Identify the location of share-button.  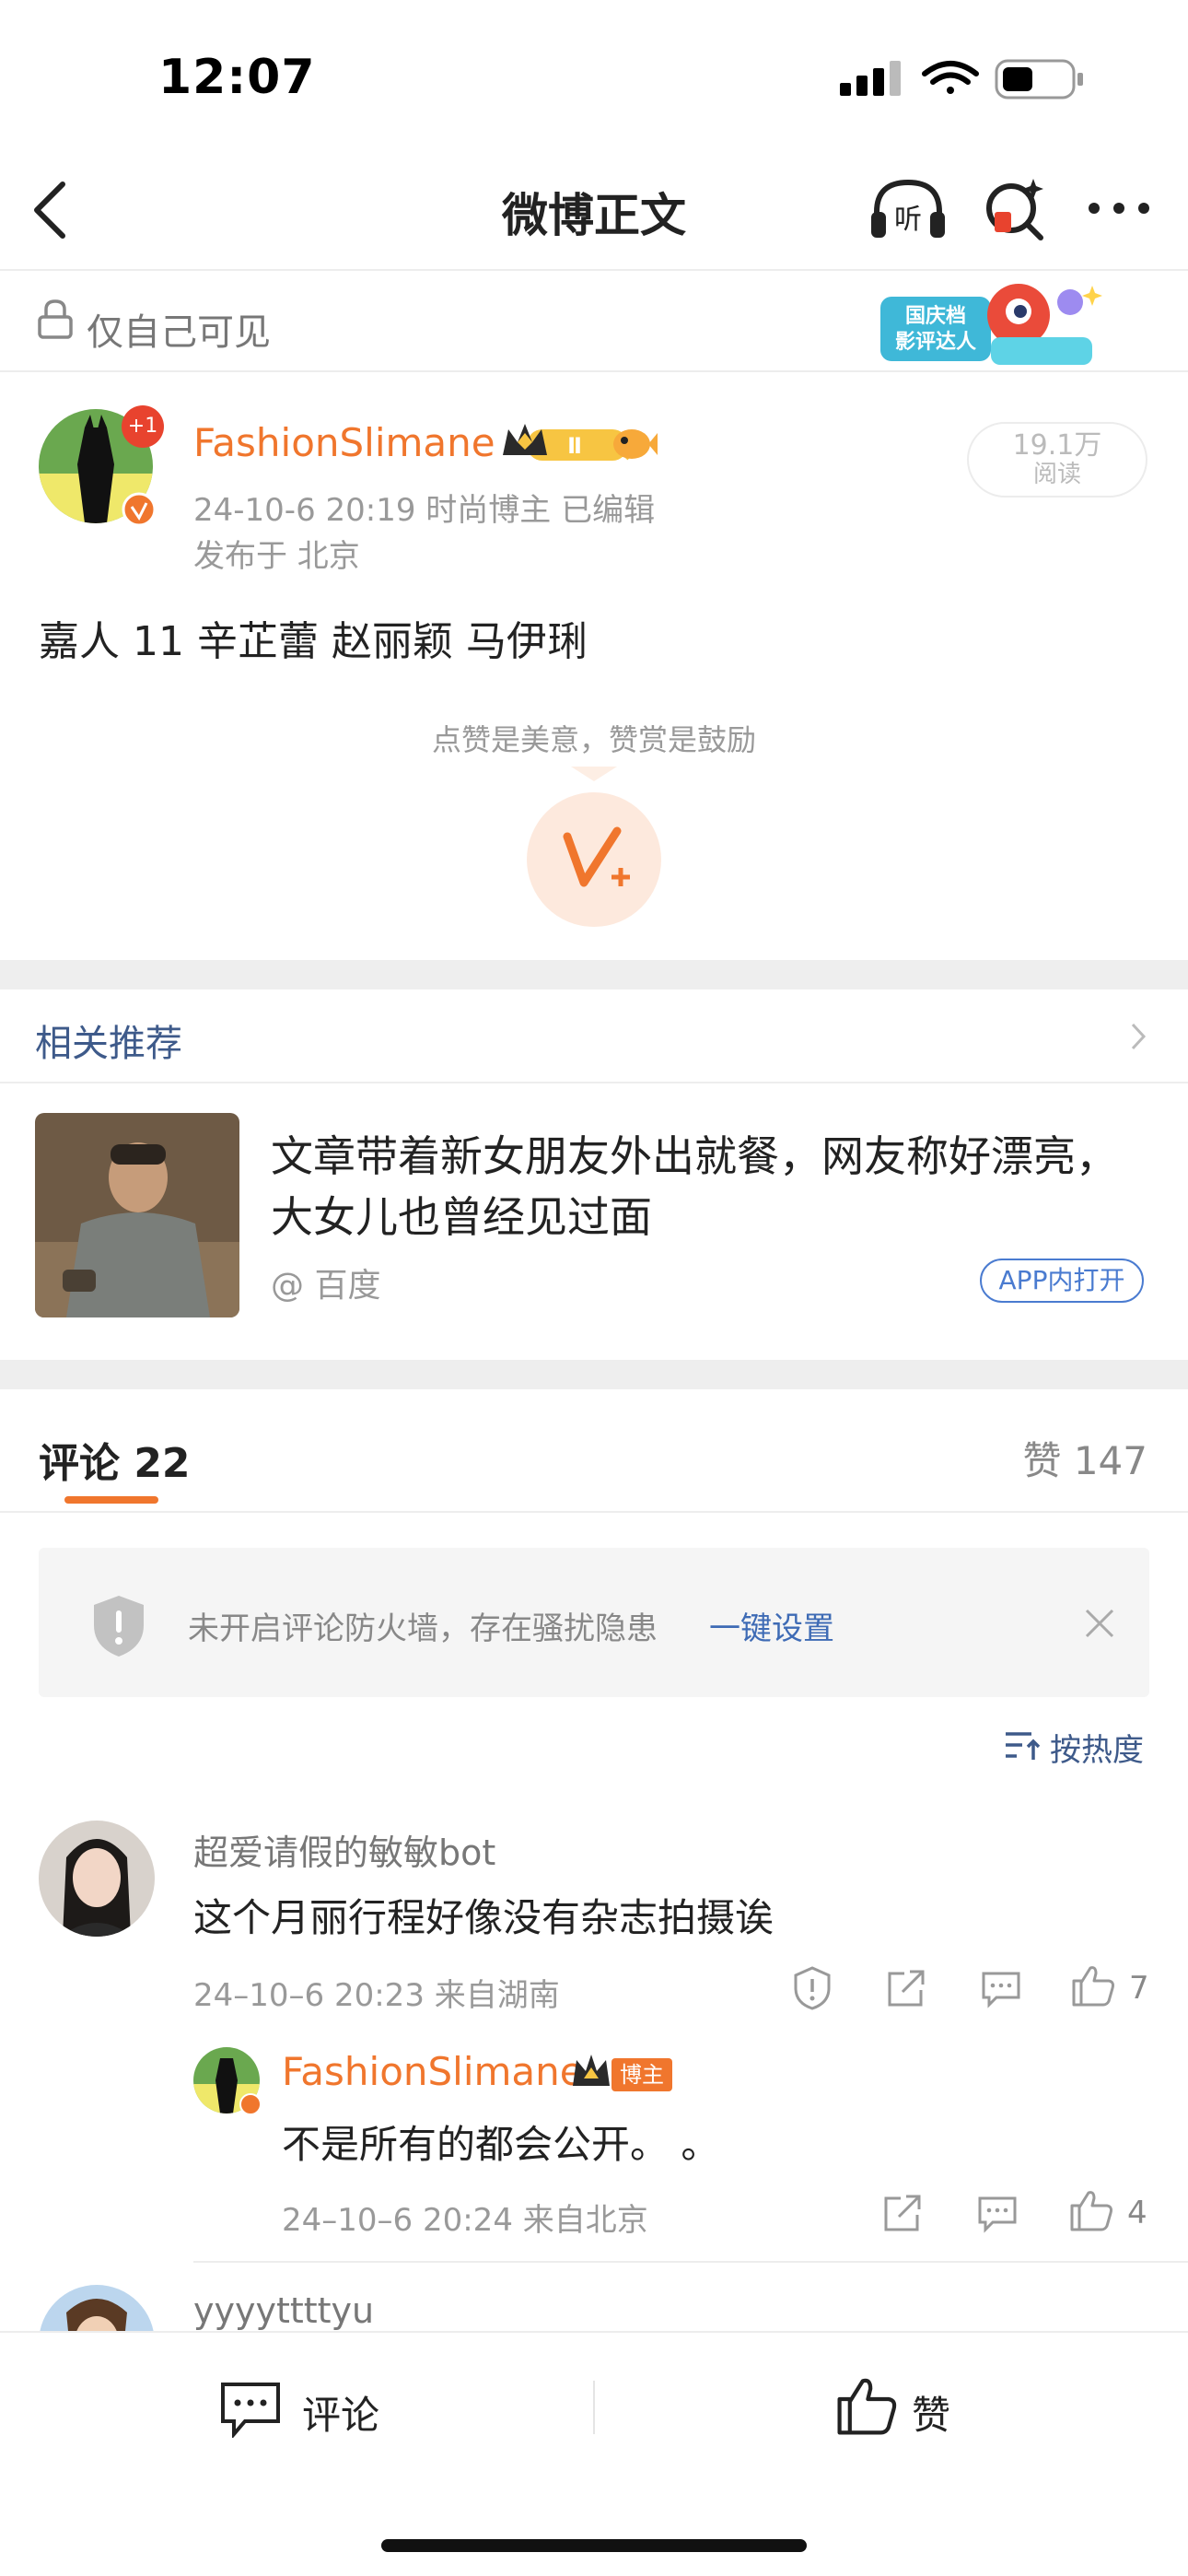
(906, 1988).